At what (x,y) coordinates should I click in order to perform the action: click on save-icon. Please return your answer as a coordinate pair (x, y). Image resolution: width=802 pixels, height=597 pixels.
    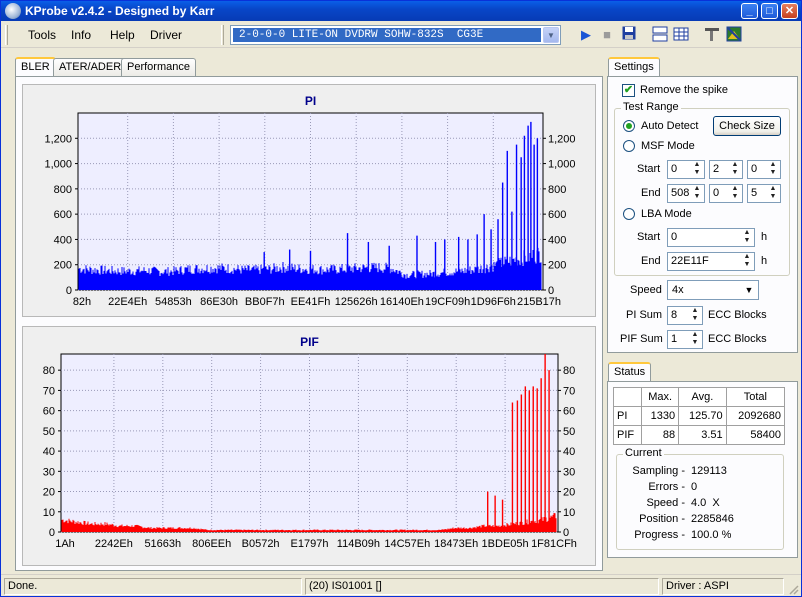
    Looking at the image, I should click on (629, 35).